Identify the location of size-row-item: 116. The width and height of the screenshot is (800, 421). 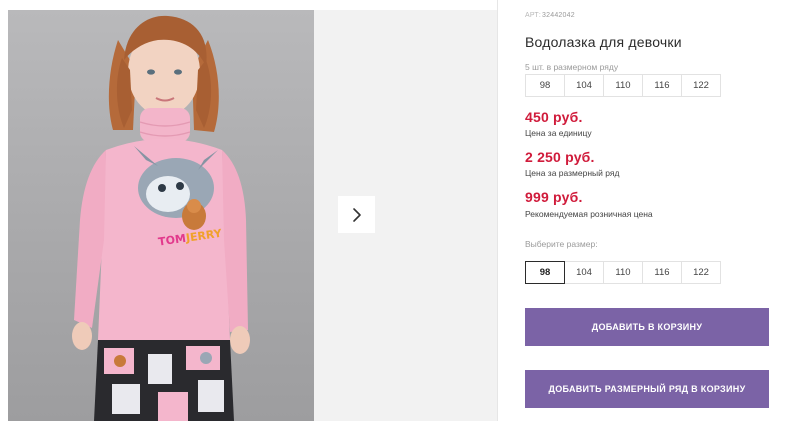
(662, 85).